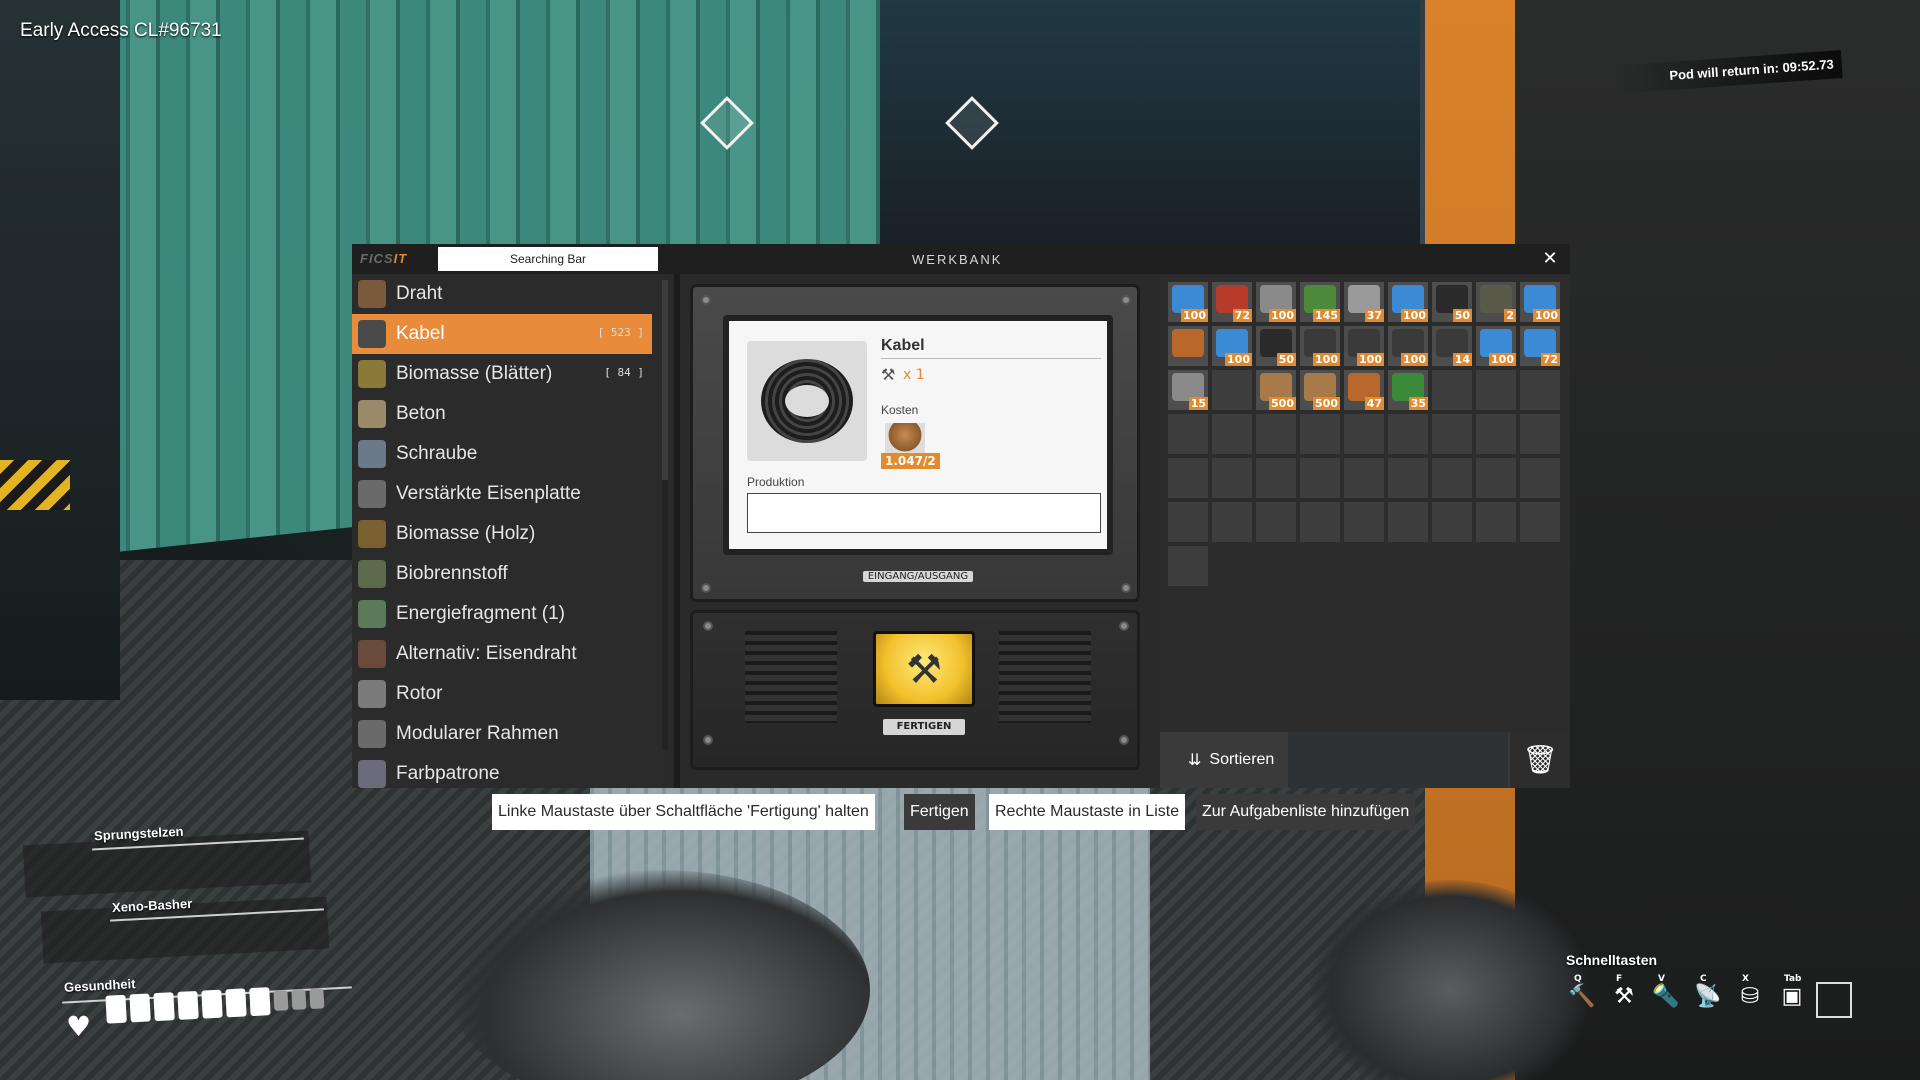  Describe the element at coordinates (502, 734) in the screenshot. I see `recipe-item: Modularer Rahmen` at that location.